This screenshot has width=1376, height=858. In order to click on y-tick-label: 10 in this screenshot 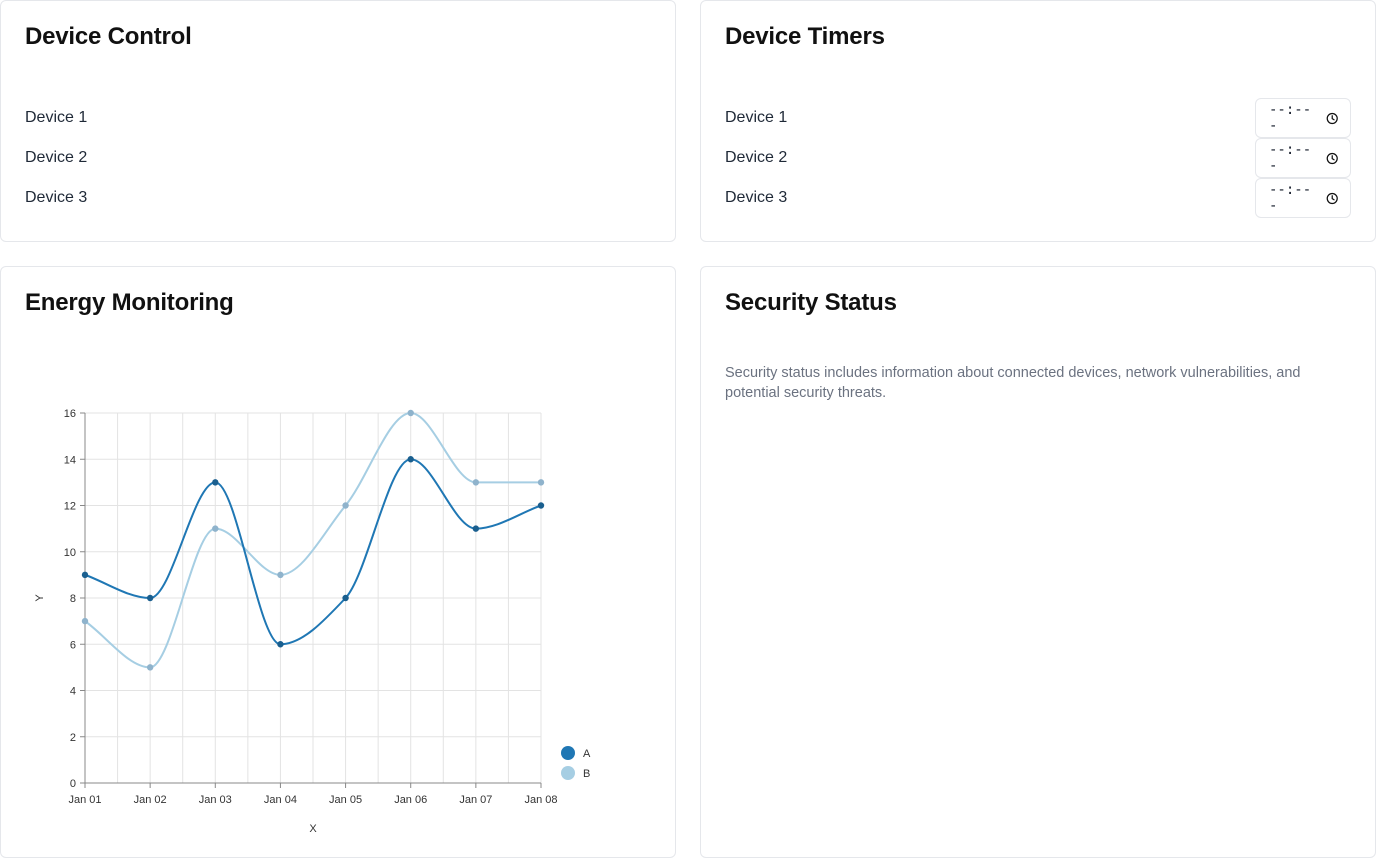, I will do `click(70, 553)`.